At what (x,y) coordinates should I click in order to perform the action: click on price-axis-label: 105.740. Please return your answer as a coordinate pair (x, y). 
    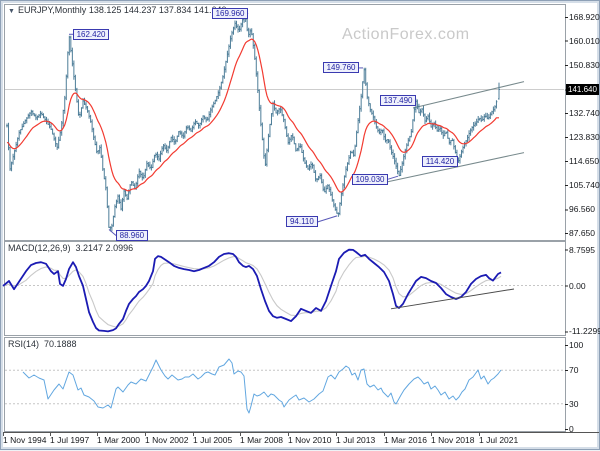
    Looking at the image, I should click on (584, 185).